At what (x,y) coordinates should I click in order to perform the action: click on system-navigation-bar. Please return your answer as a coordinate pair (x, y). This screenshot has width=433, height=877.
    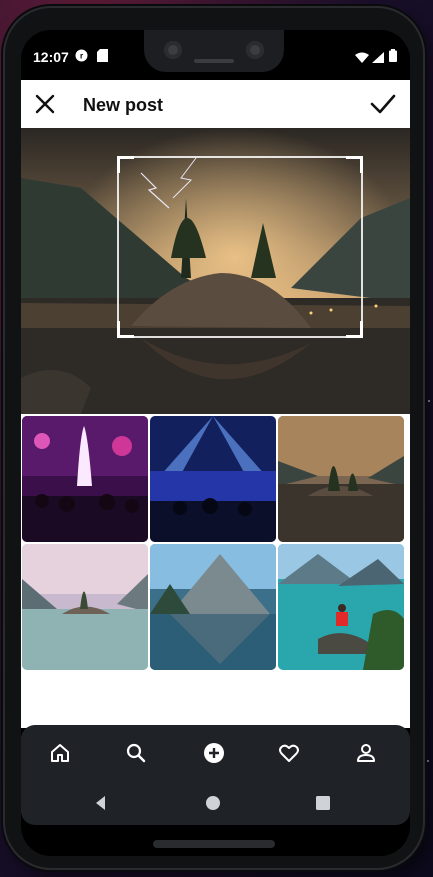
    Looking at the image, I should click on (215, 803).